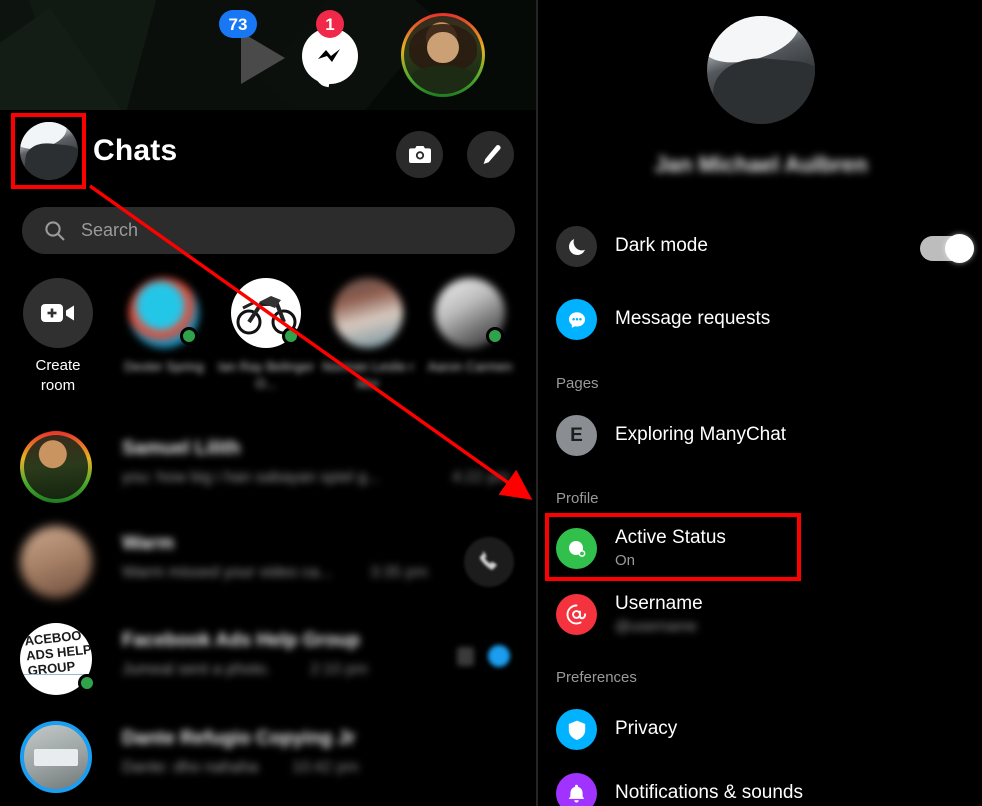 Image resolution: width=982 pixels, height=806 pixels. Describe the element at coordinates (596, 677) in the screenshot. I see `section-header-preferences: Preferences` at that location.